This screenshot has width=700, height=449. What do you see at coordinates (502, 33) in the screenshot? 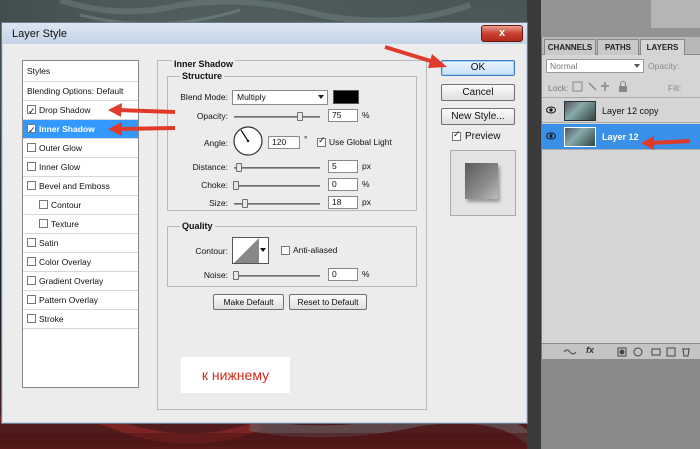
I see `close-button: x` at bounding box center [502, 33].